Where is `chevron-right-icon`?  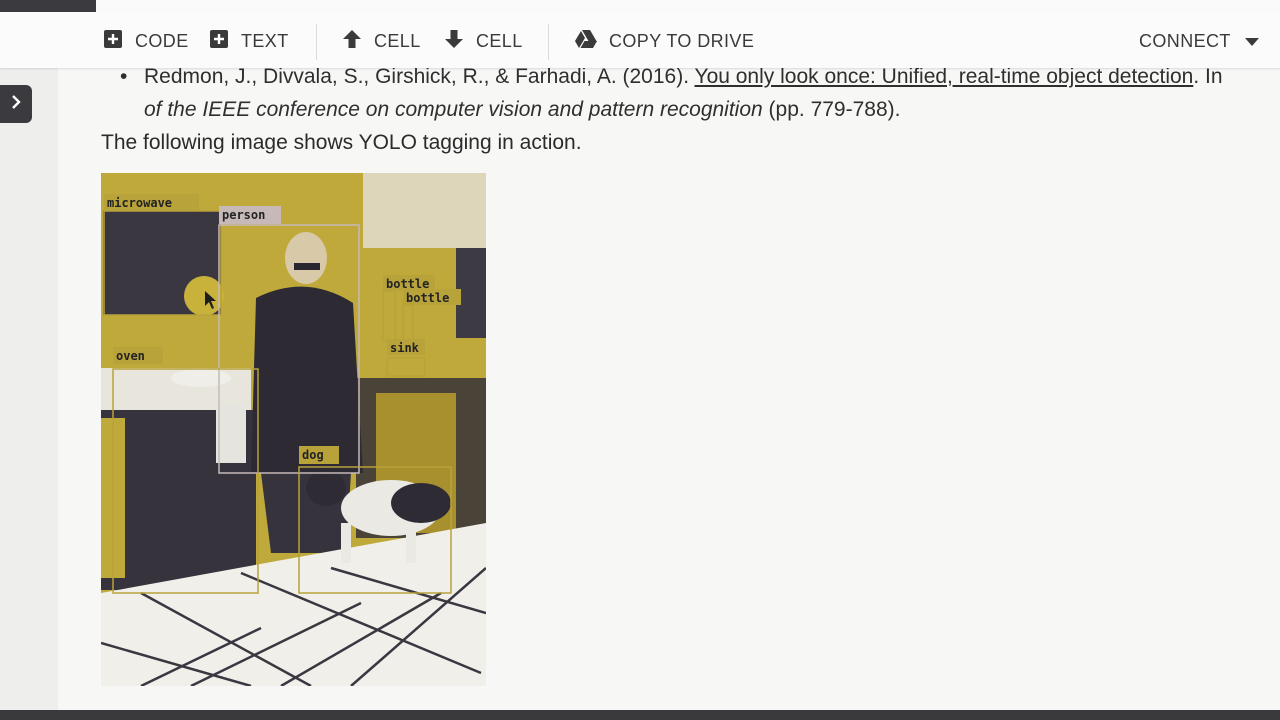 chevron-right-icon is located at coordinates (16, 104).